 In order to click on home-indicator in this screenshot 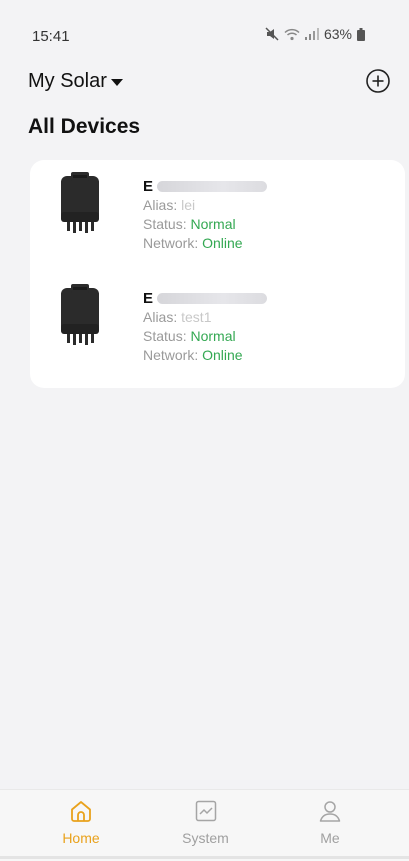, I will do `click(204, 857)`.